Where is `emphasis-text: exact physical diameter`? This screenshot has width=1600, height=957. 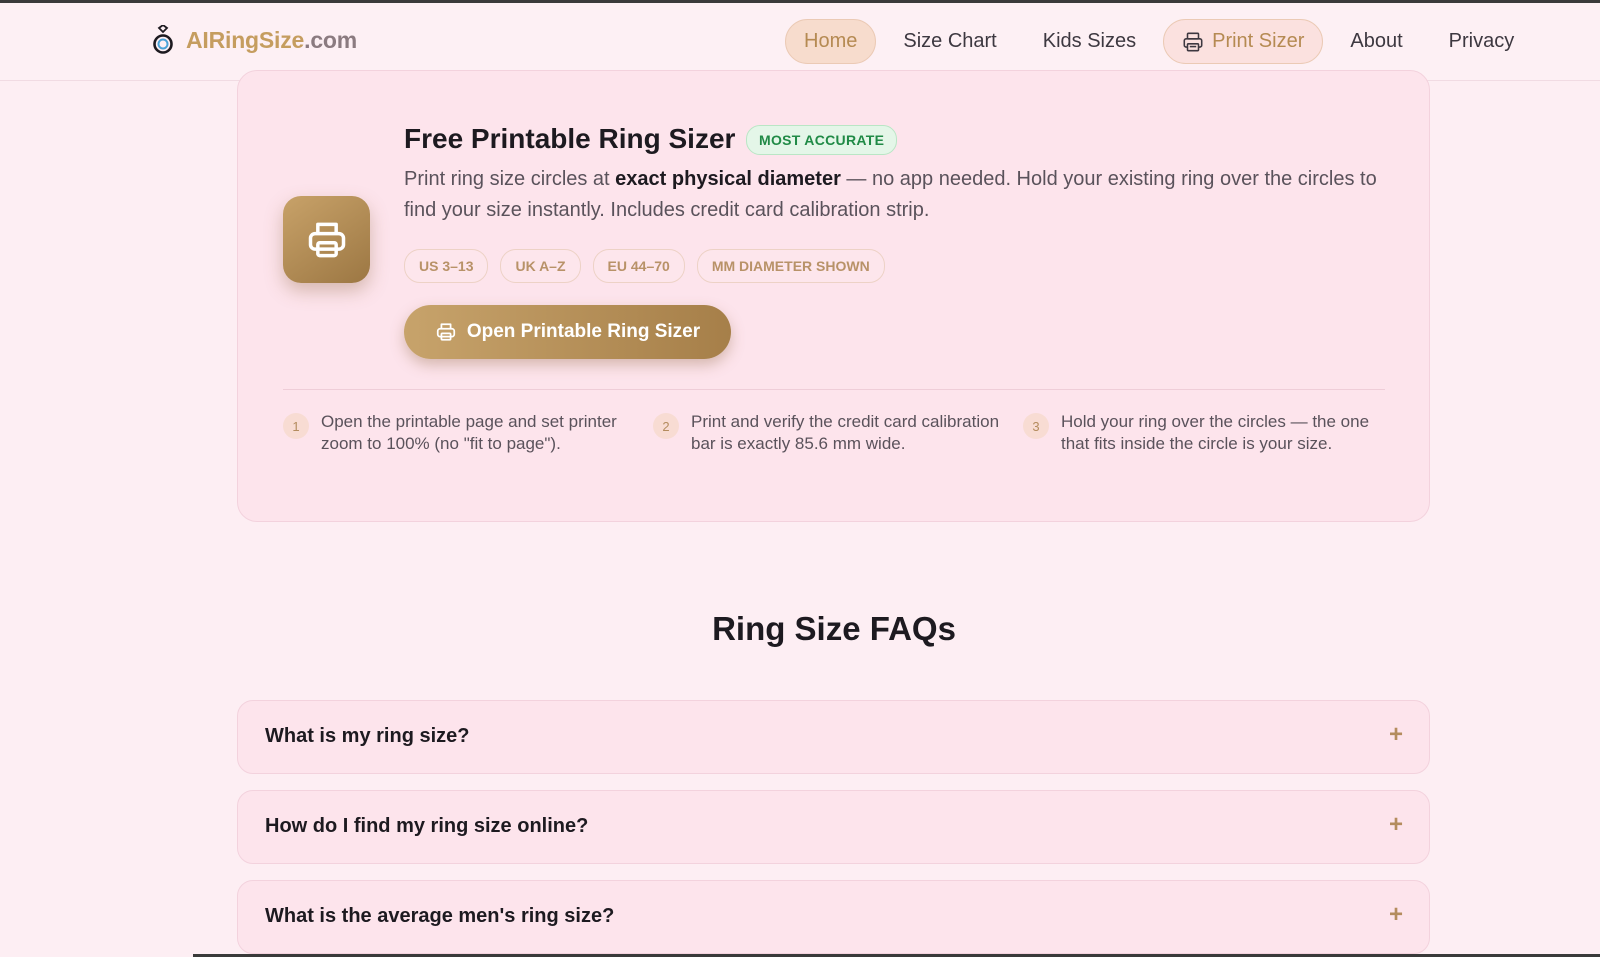 emphasis-text: exact physical diameter is located at coordinates (728, 179).